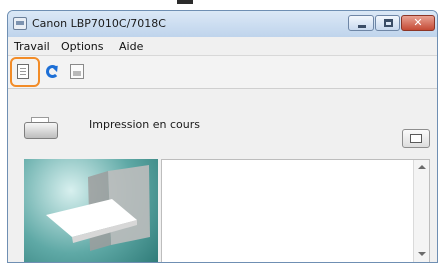  I want to click on window-title: Canon LBP7010C/7018C, so click(99, 23).